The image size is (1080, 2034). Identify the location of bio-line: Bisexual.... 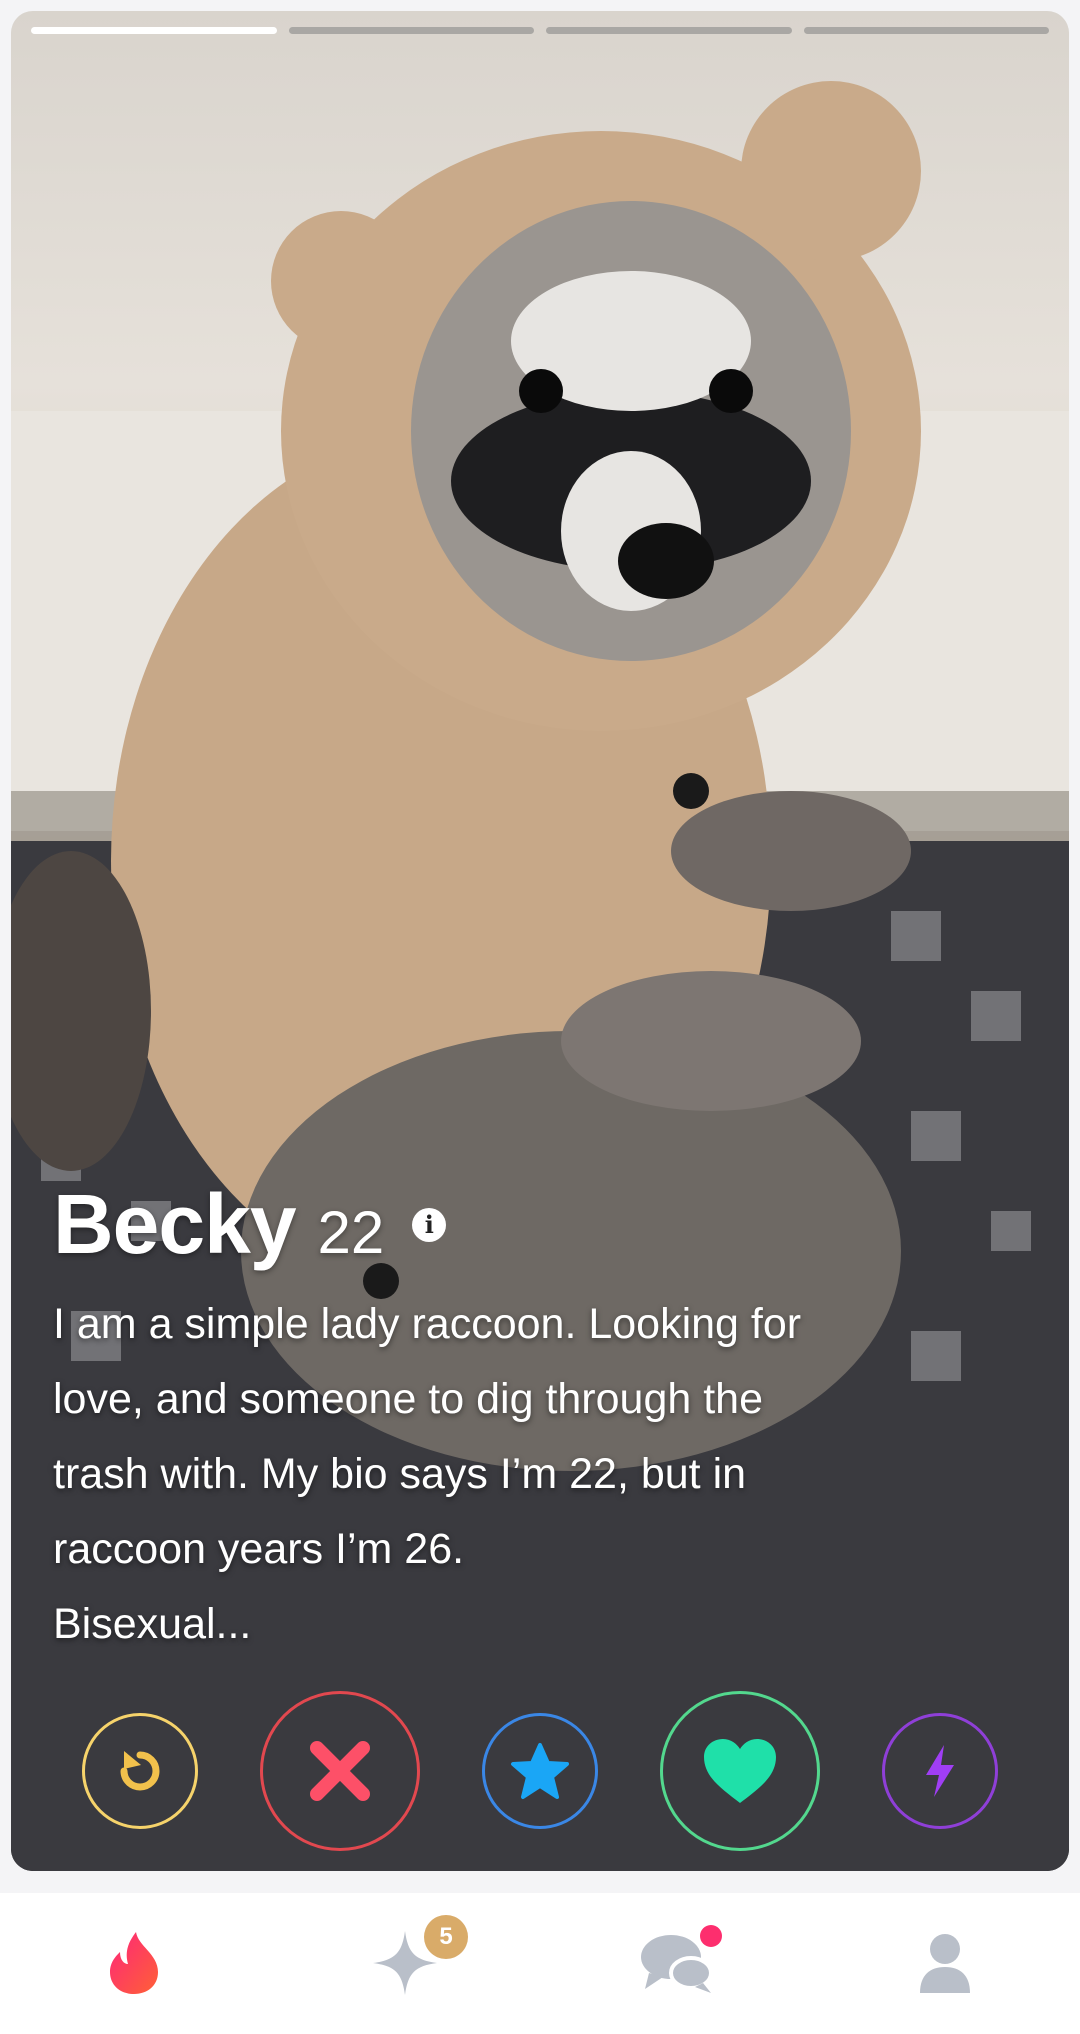
(152, 1624).